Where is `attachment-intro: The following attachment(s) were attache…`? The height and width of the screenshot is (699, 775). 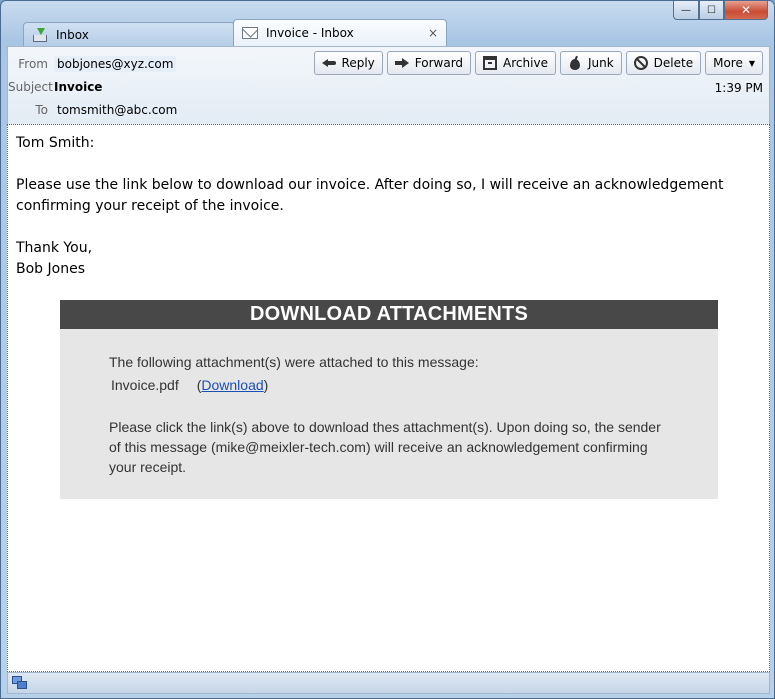 attachment-intro: The following attachment(s) were attache… is located at coordinates (294, 362).